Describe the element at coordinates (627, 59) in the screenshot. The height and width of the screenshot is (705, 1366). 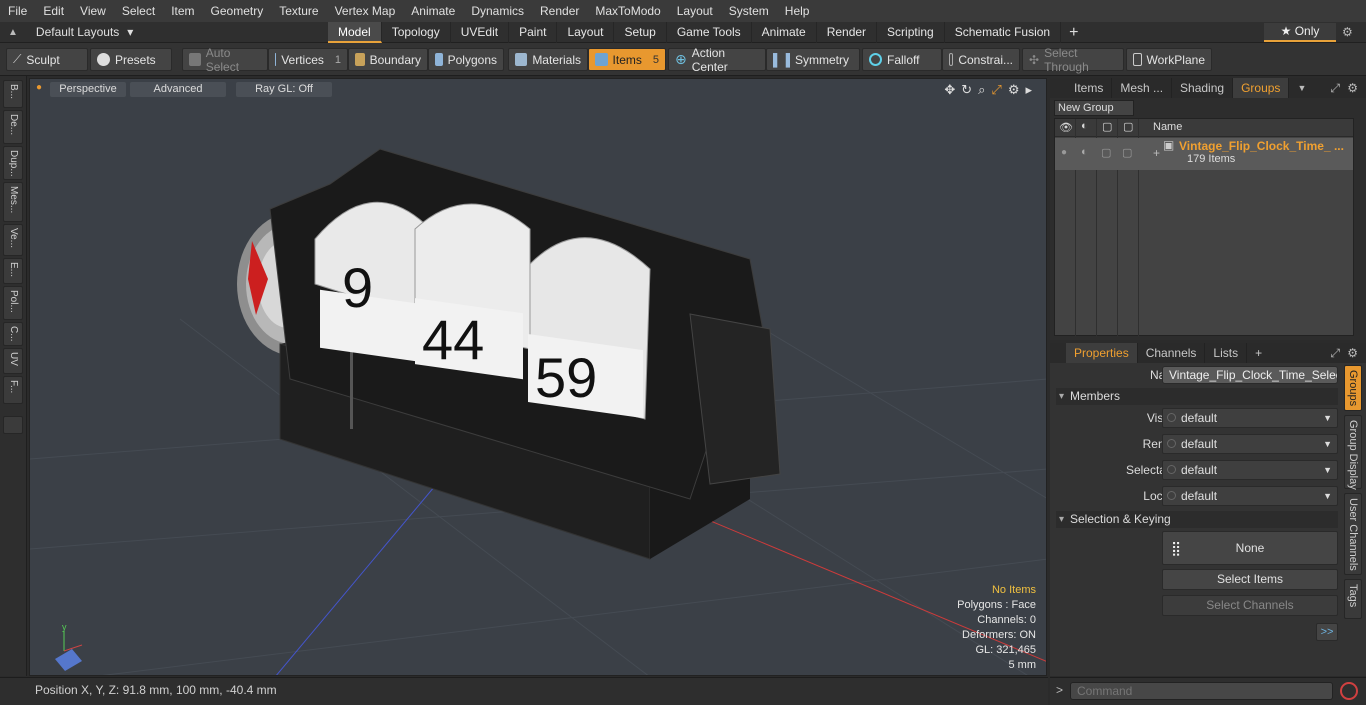
I see `items-button: Items 5` at that location.